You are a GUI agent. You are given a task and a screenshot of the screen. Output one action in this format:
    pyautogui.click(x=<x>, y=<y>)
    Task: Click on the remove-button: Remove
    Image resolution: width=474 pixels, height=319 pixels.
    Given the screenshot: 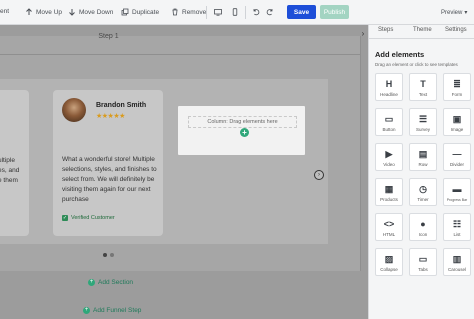 What is the action you would take?
    pyautogui.click(x=188, y=12)
    